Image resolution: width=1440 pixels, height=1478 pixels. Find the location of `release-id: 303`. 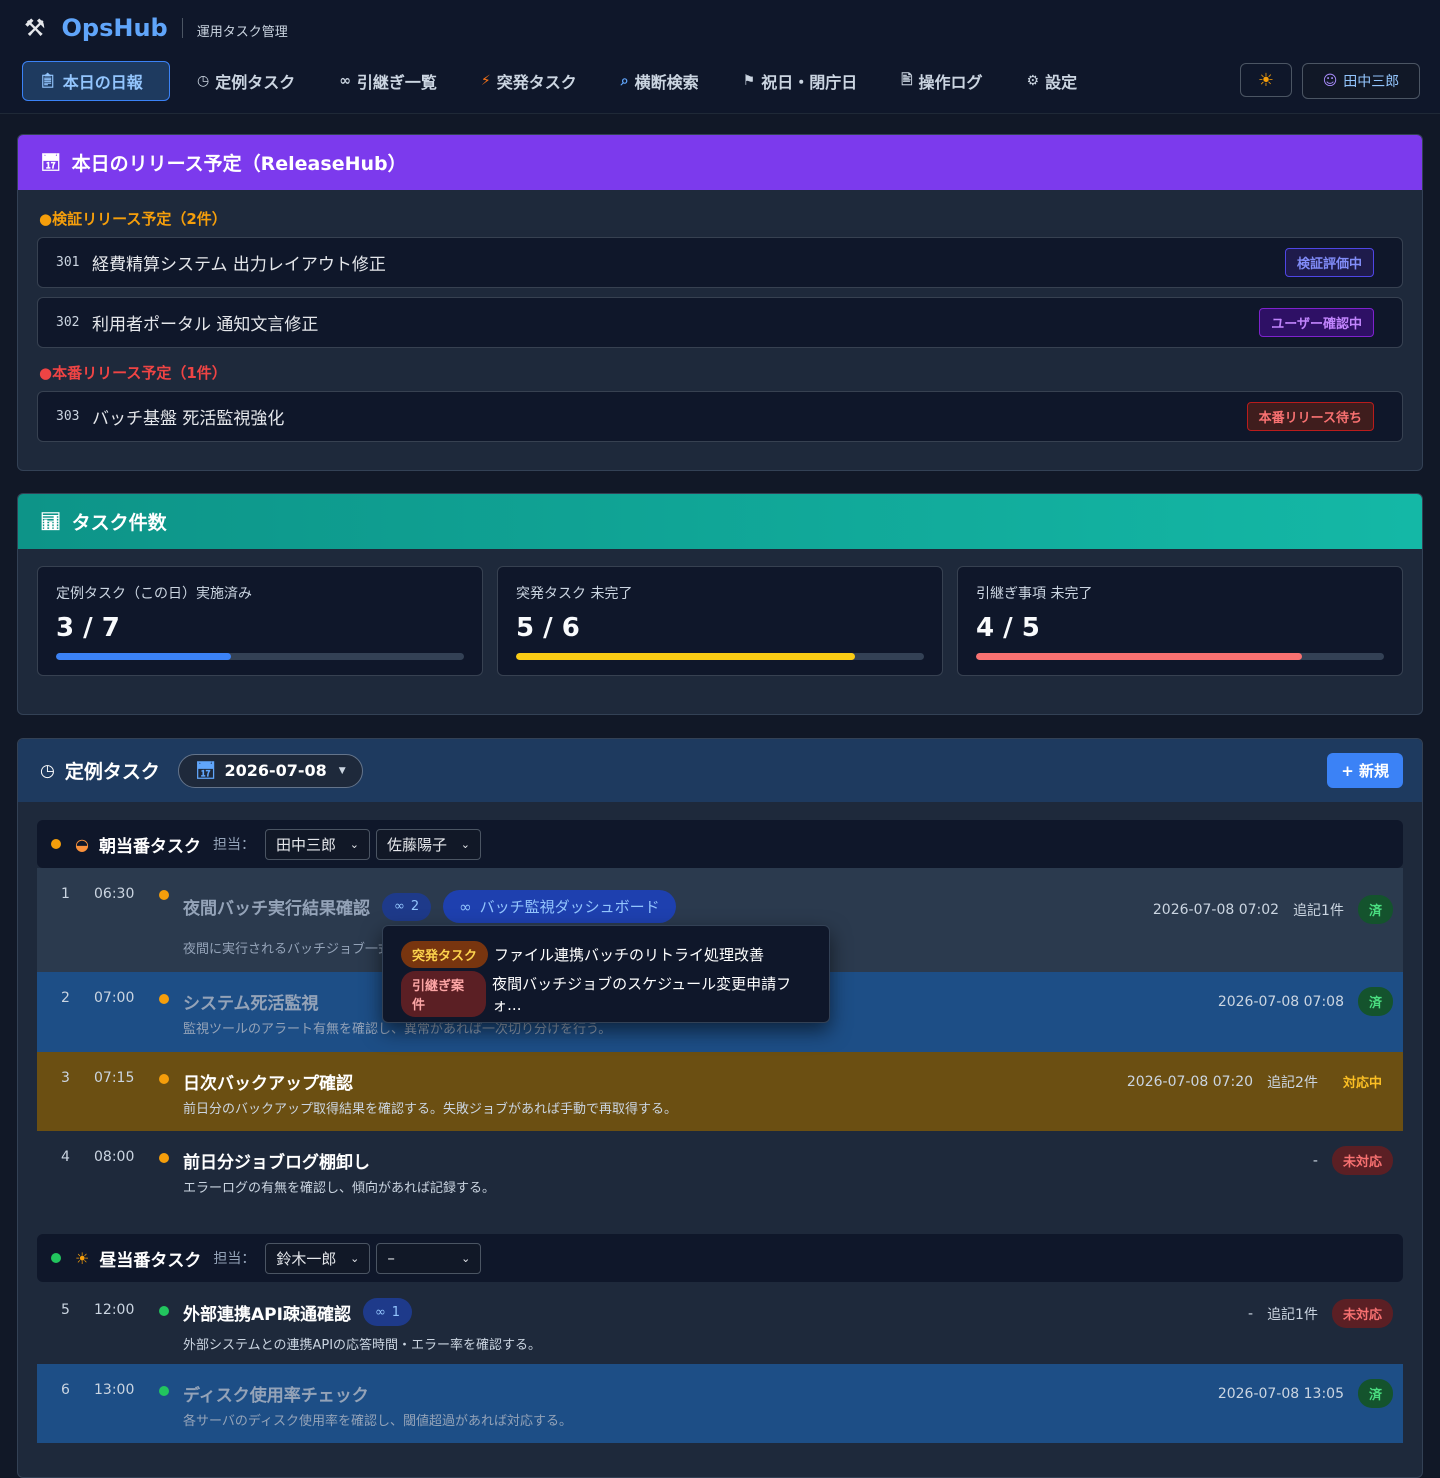

release-id: 303 is located at coordinates (68, 416).